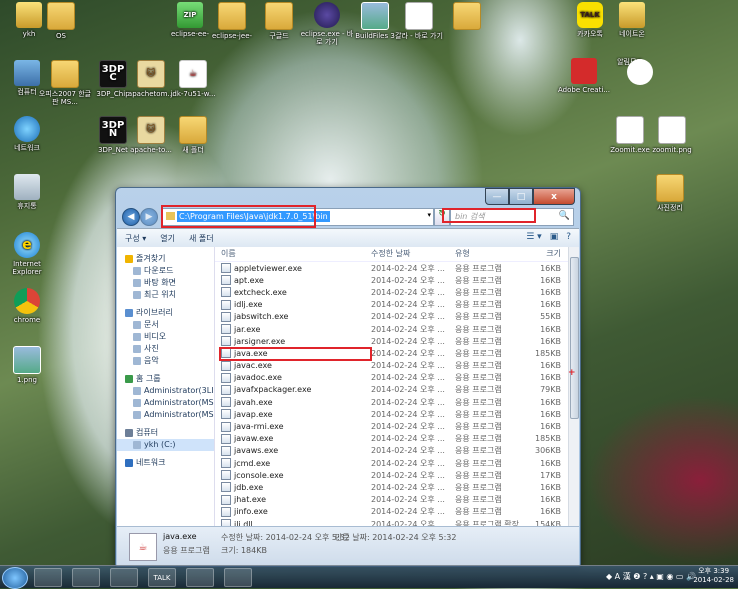  What do you see at coordinates (131, 217) in the screenshot?
I see `back-button: ◀` at bounding box center [131, 217].